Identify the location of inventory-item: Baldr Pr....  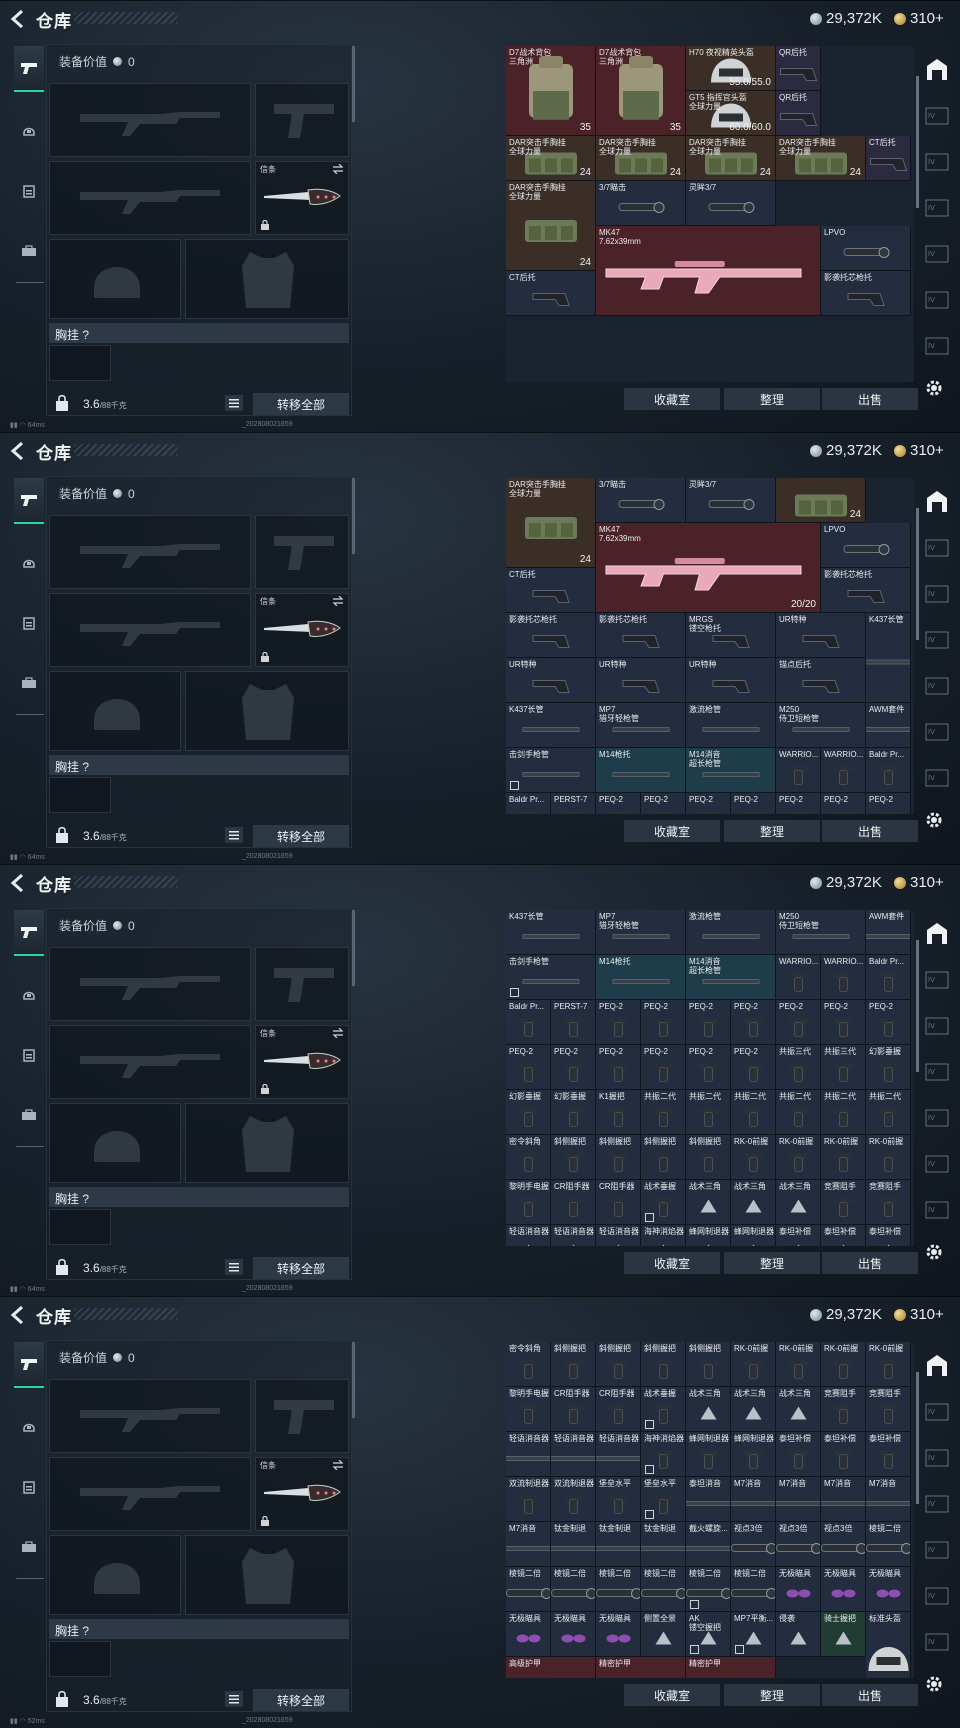
(888, 977).